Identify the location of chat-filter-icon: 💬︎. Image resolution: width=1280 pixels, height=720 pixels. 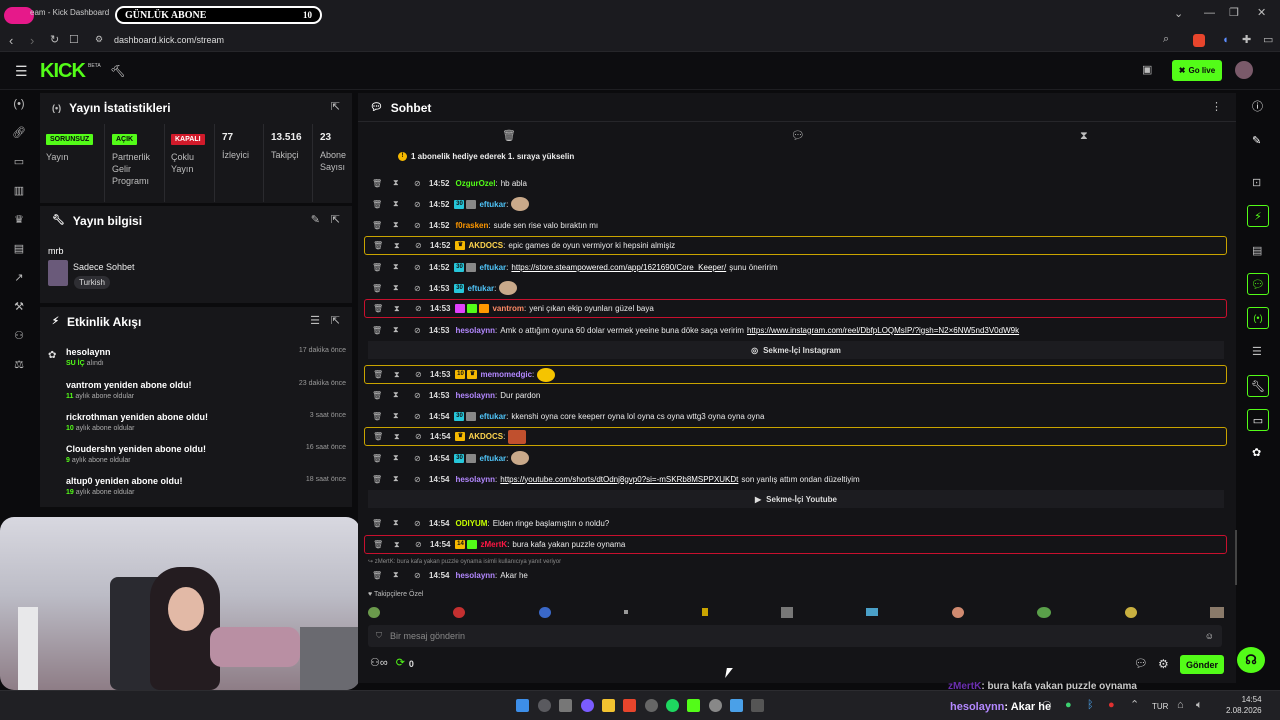
(798, 136).